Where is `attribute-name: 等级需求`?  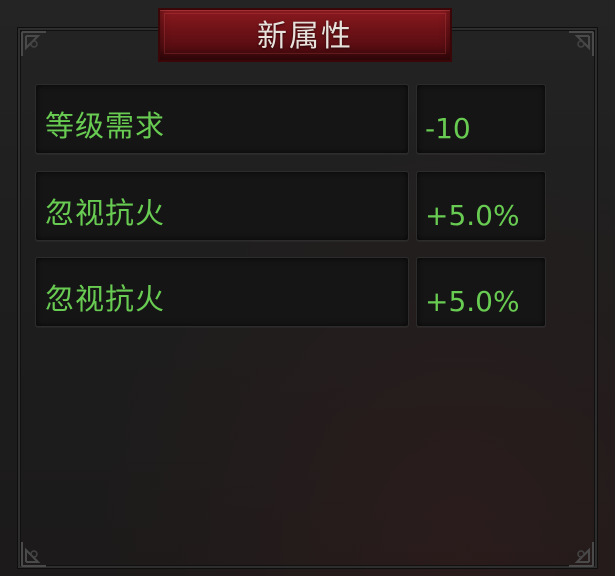 attribute-name: 等级需求 is located at coordinates (105, 126).